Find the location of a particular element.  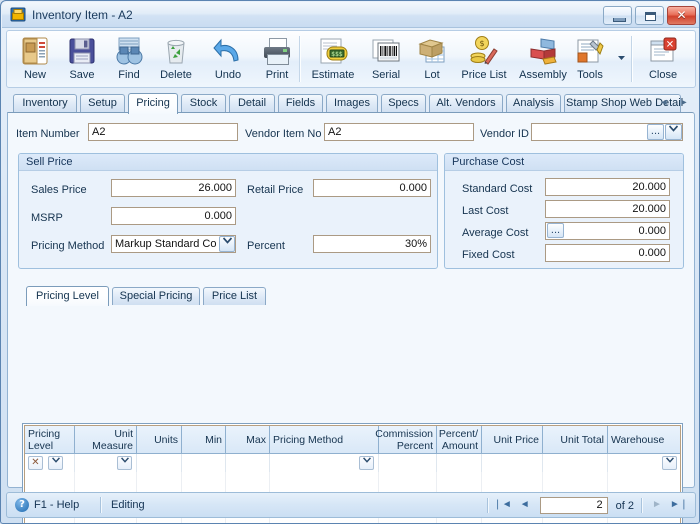

grid-cell-units is located at coordinates (159, 463).